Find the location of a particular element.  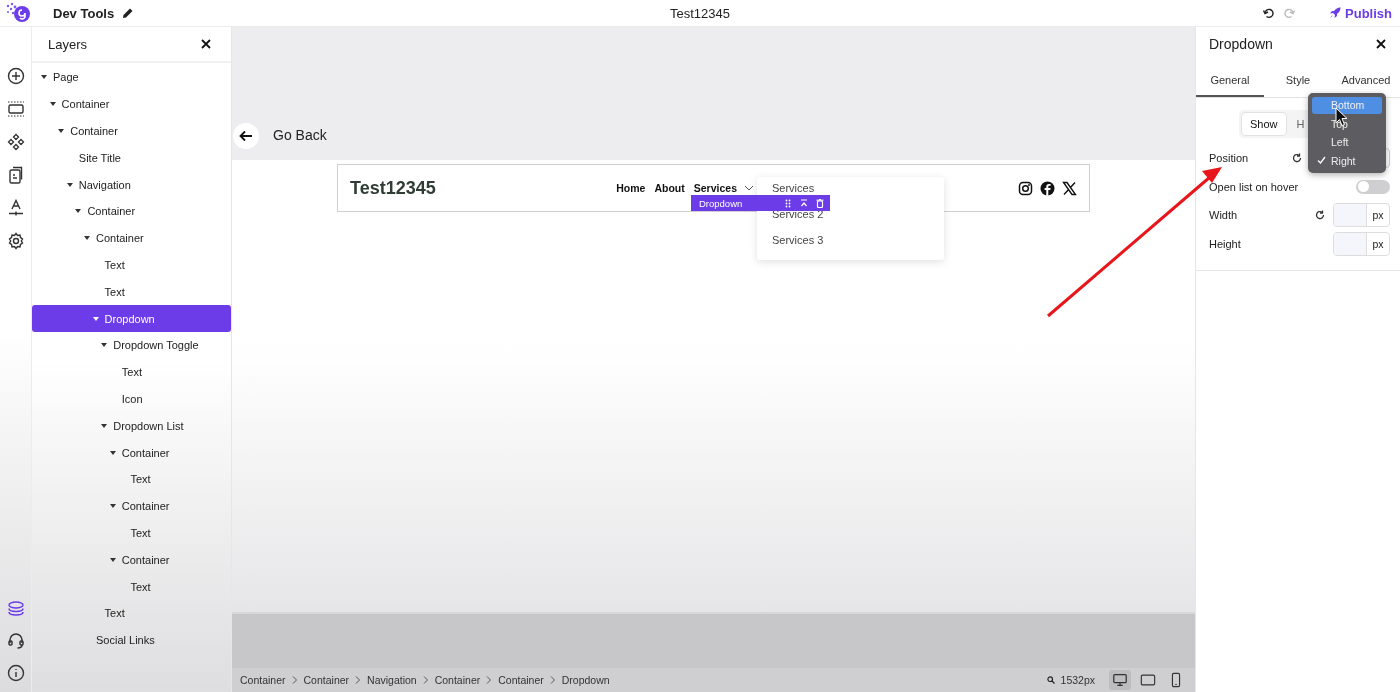

add-icon is located at coordinates (15, 76).